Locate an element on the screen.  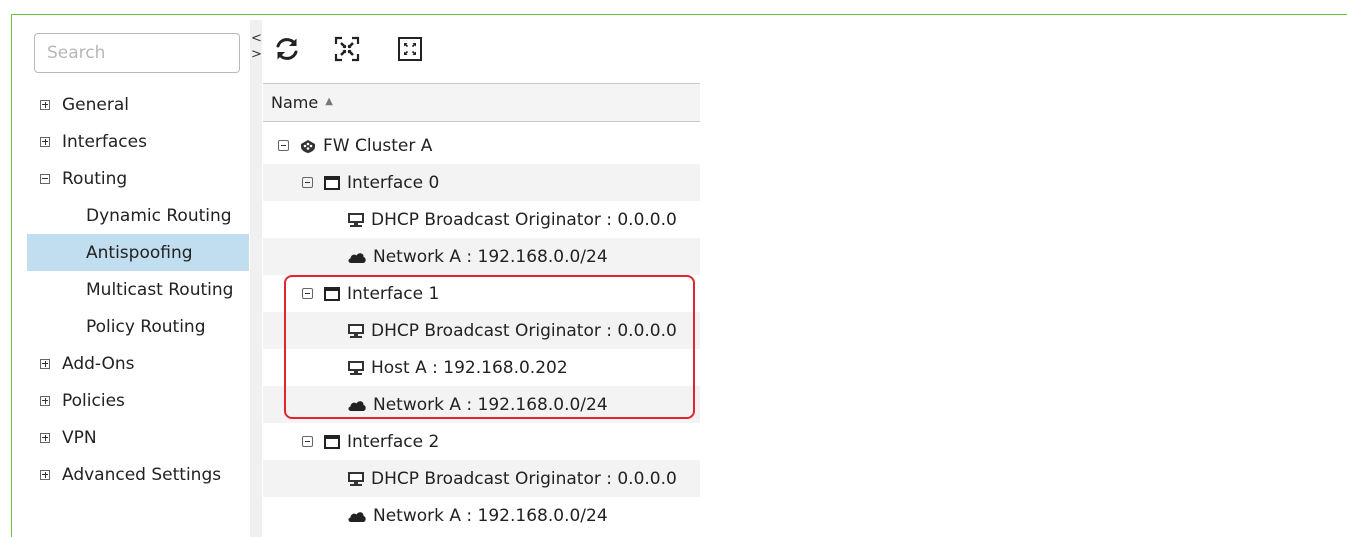
nav-item-label: Dynamic Routing is located at coordinates (159, 215).